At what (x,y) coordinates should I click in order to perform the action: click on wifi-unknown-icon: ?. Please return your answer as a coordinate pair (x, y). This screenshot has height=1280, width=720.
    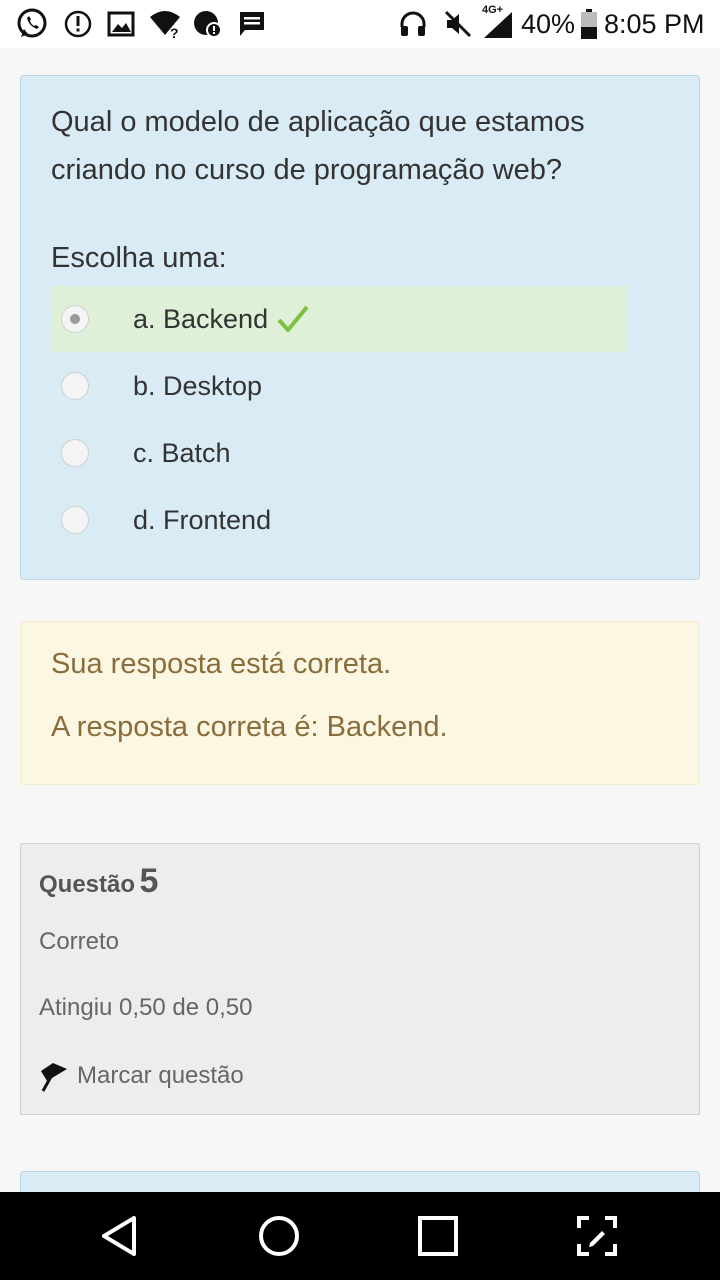
    Looking at the image, I should click on (166, 24).